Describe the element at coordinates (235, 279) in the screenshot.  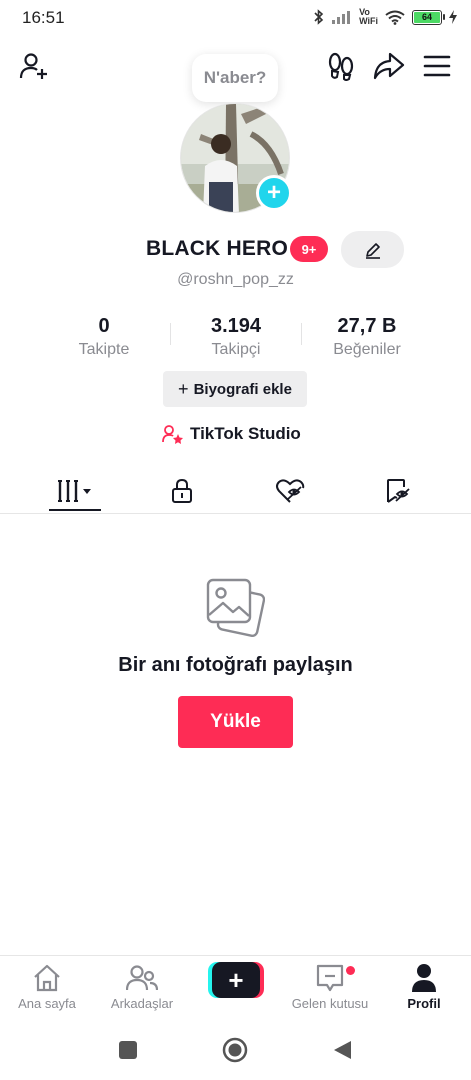
I see `username: @roshn_pop_zz` at that location.